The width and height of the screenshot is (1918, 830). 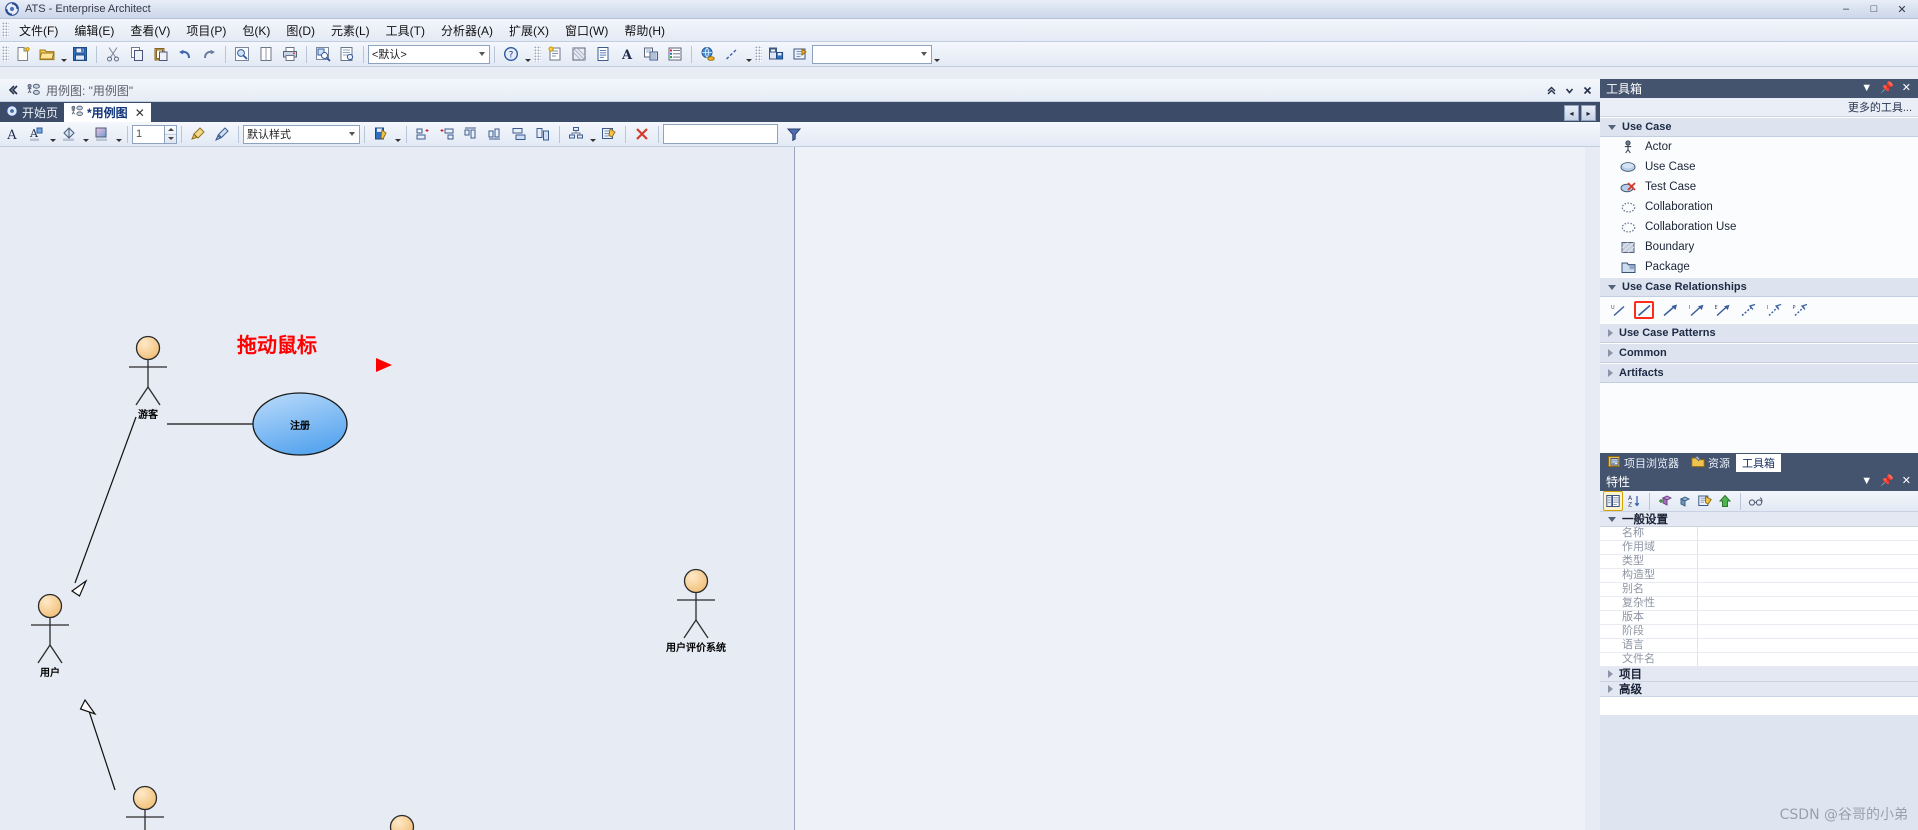 I want to click on property-row-filename: 文件名, so click(x=1759, y=660).